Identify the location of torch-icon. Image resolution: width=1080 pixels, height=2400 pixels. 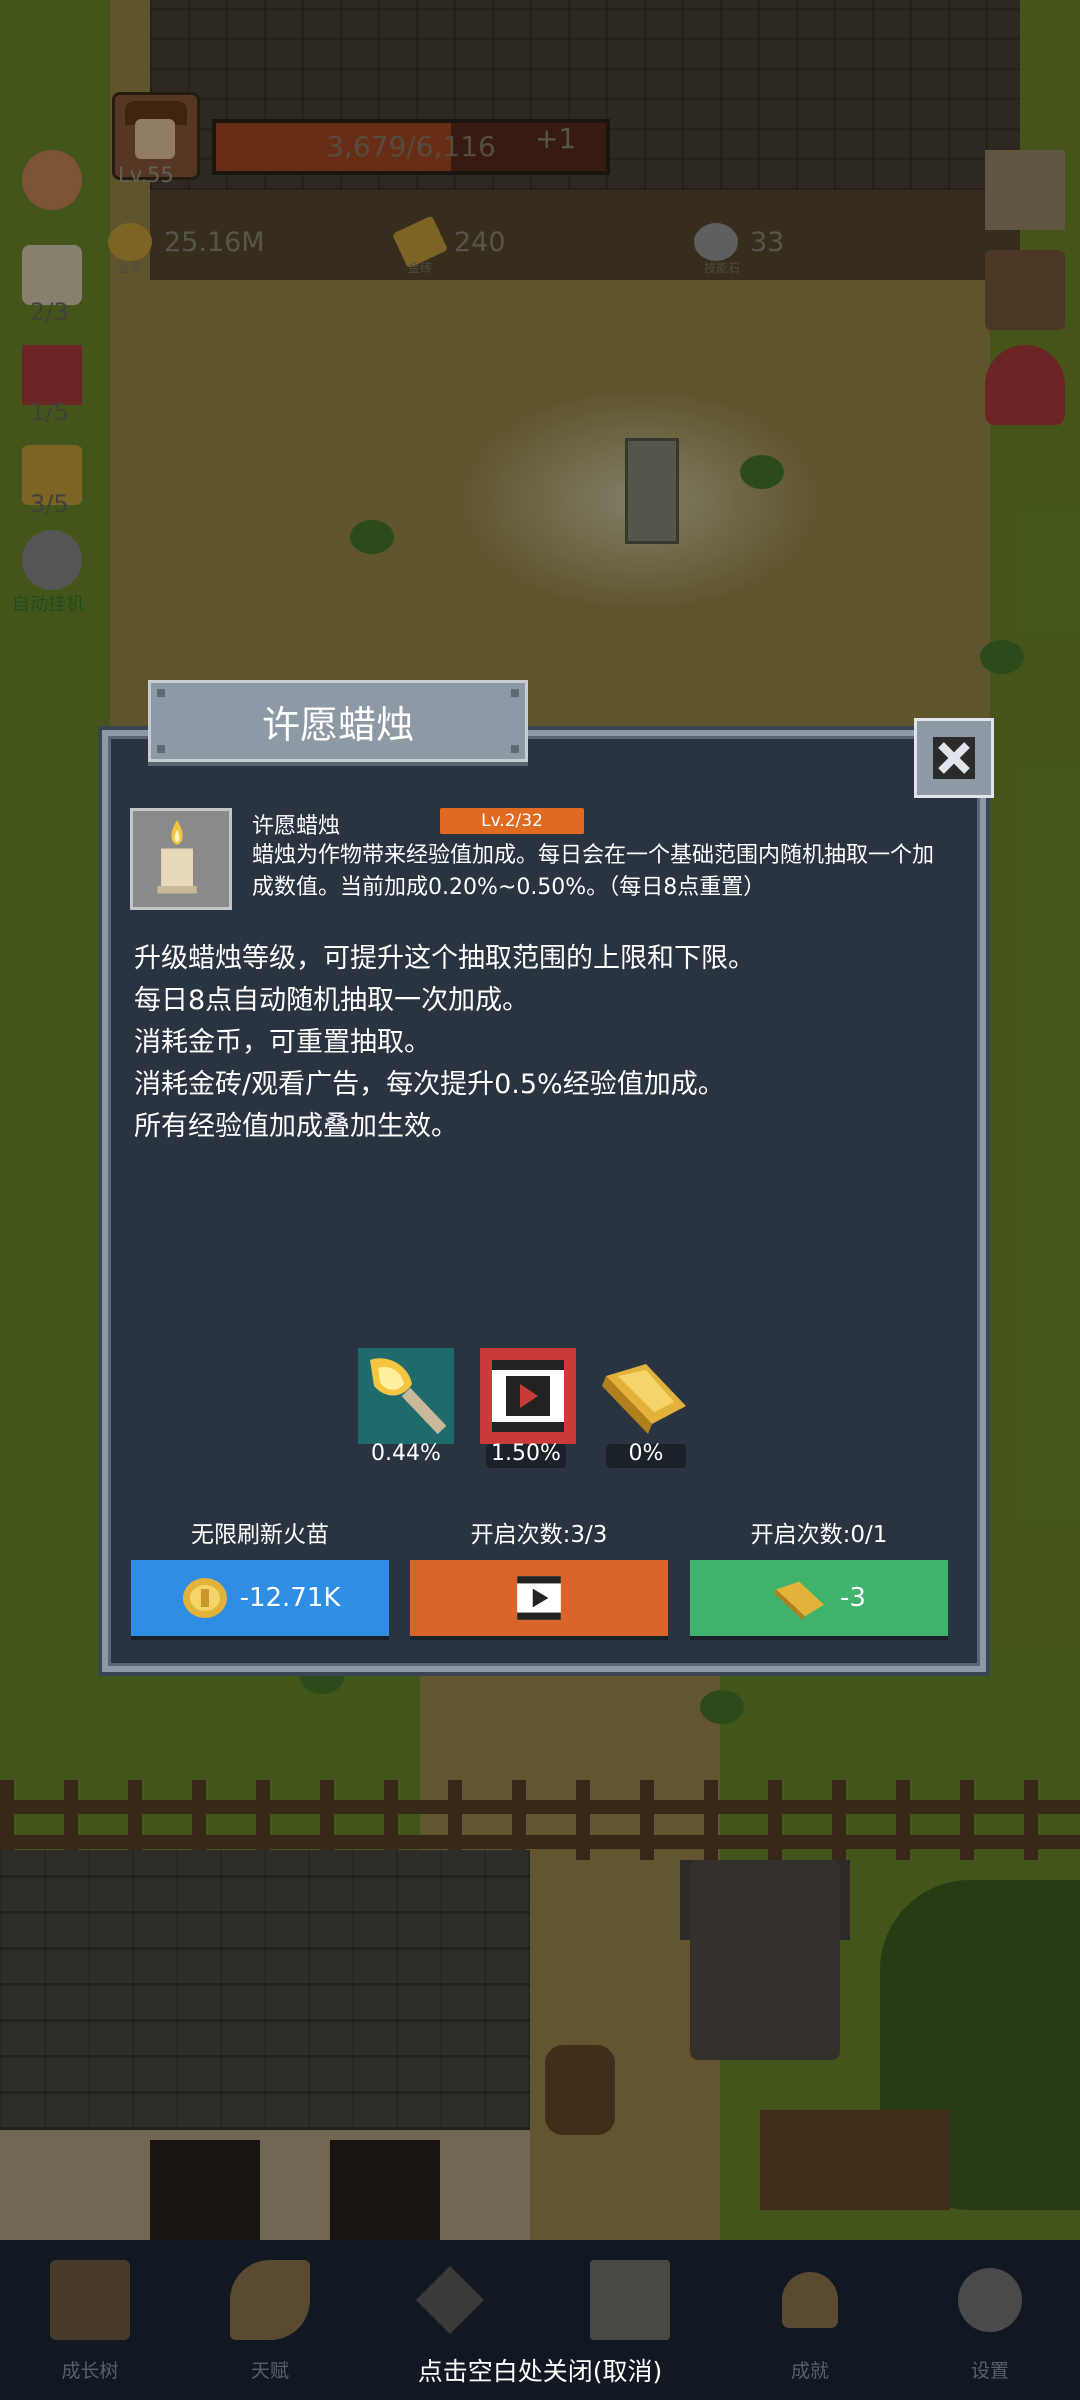
(406, 1396).